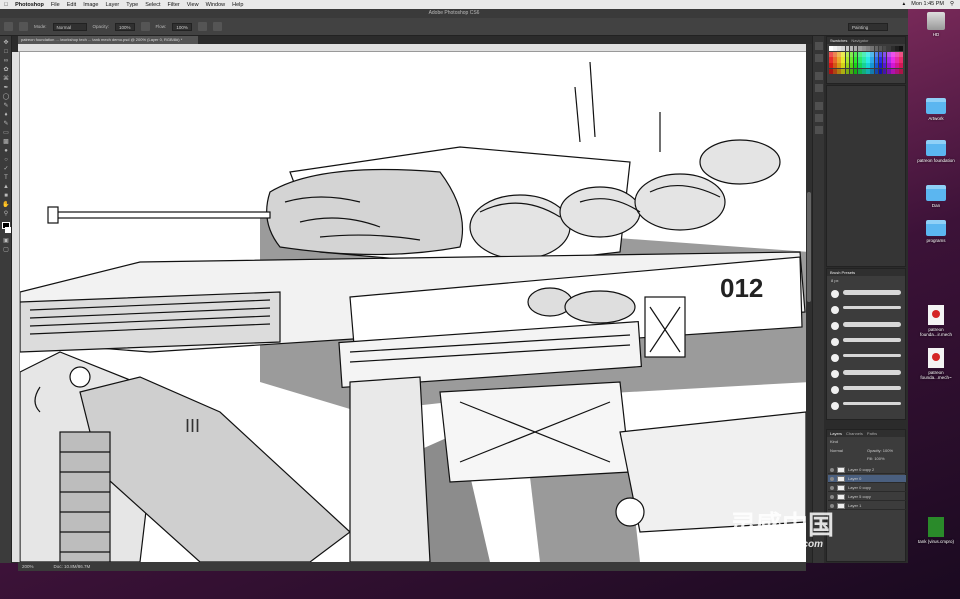 This screenshot has width=960, height=599. What do you see at coordinates (836, 450) in the screenshot?
I see `layer-blend-mode: Normal` at bounding box center [836, 450].